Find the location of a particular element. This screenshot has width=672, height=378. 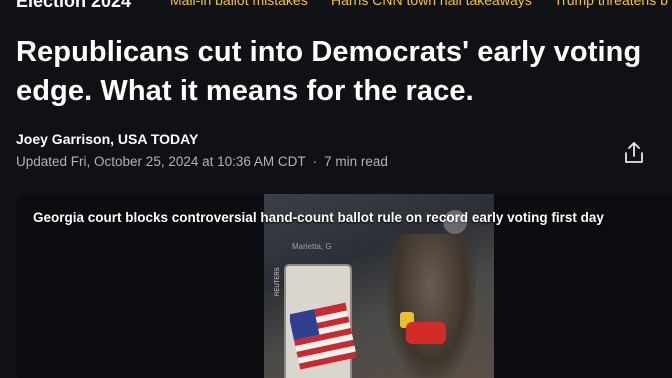

loading-spinner-icon is located at coordinates (455, 222).